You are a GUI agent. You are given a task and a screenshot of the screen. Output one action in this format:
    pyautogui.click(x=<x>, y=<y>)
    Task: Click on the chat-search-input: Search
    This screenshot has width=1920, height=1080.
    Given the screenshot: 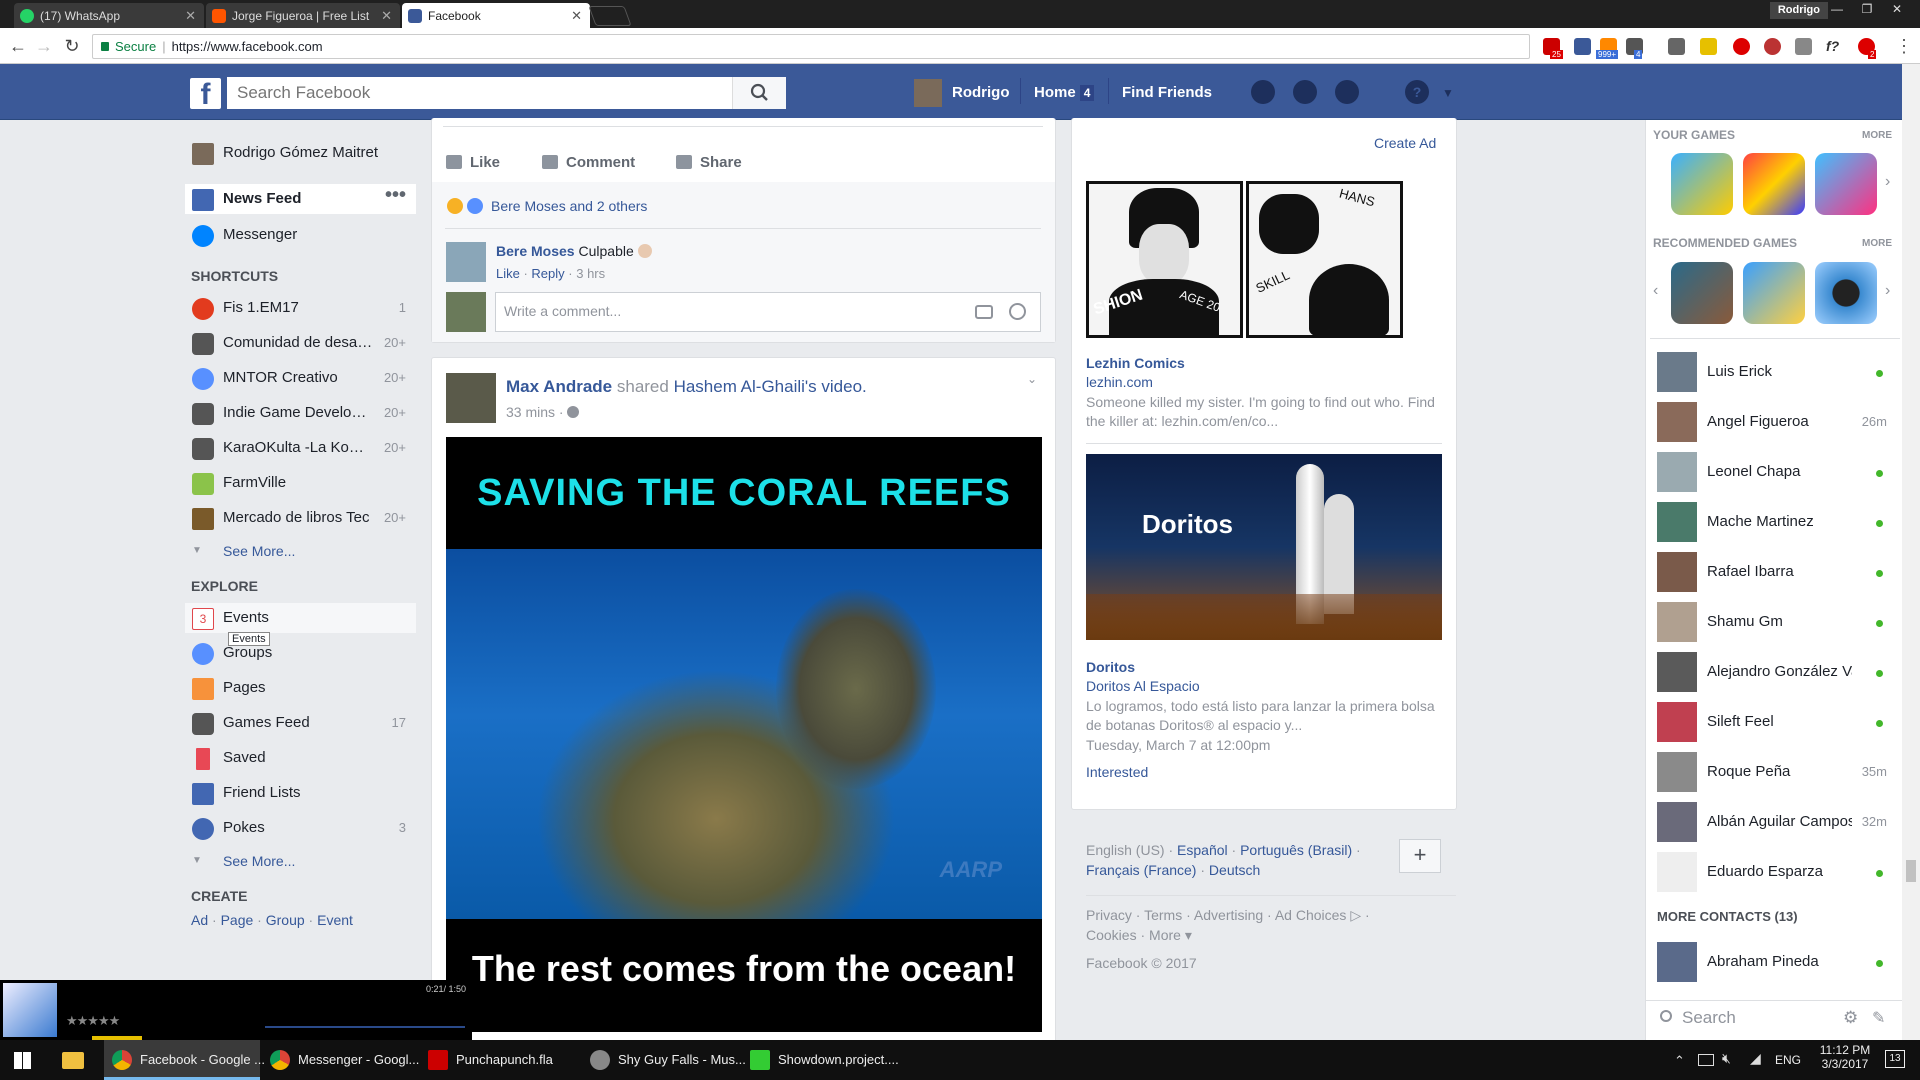 What is the action you would take?
    pyautogui.click(x=1709, y=1018)
    